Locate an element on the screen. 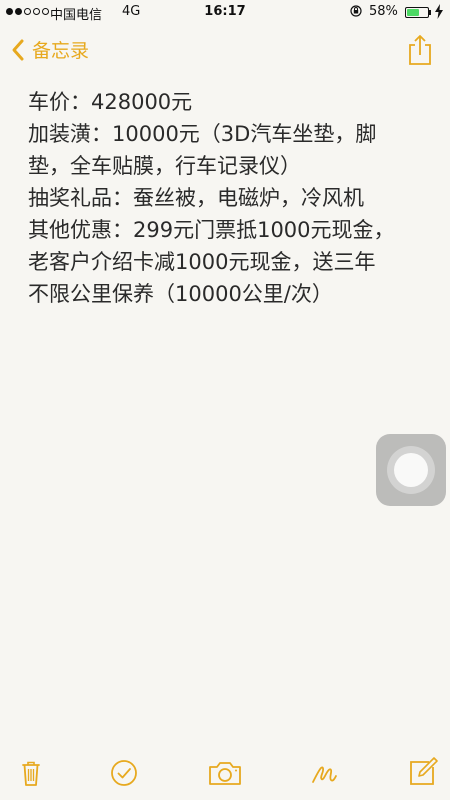 The height and width of the screenshot is (800, 450). camera-button is located at coordinates (225, 773).